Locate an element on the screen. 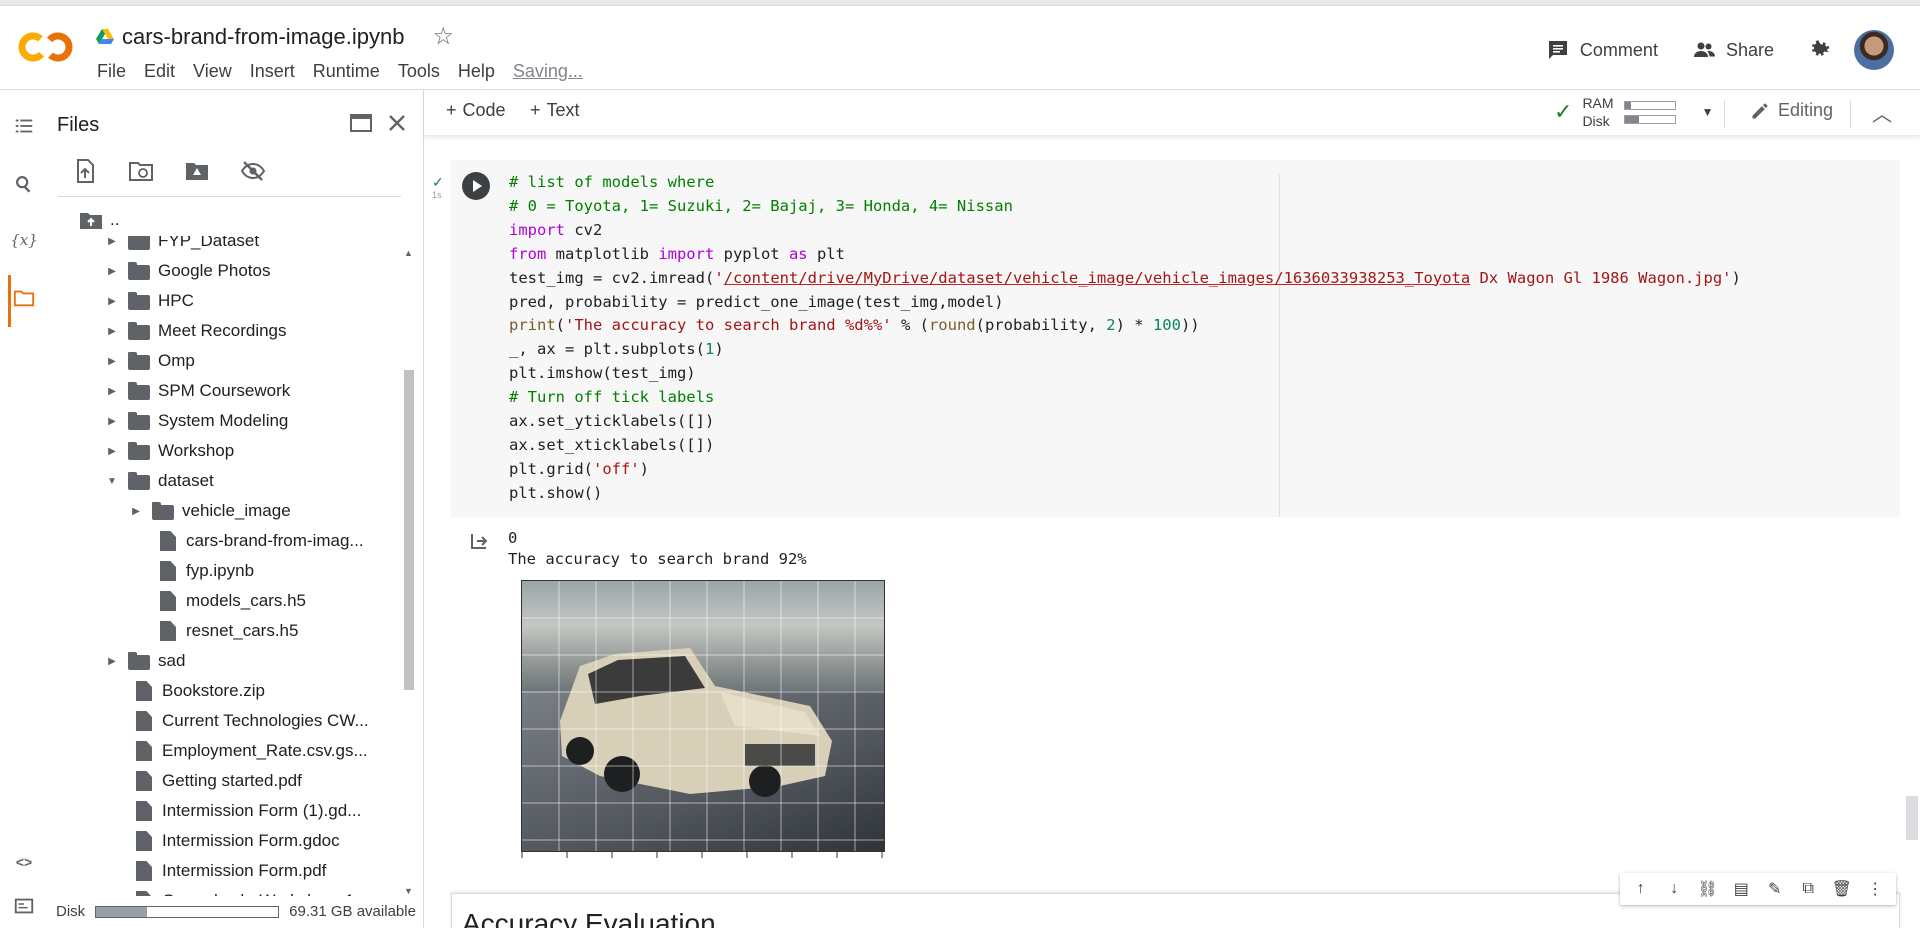 Image resolution: width=1920 pixels, height=928 pixels. mirror-cell-icon: ⧉ is located at coordinates (1808, 889).